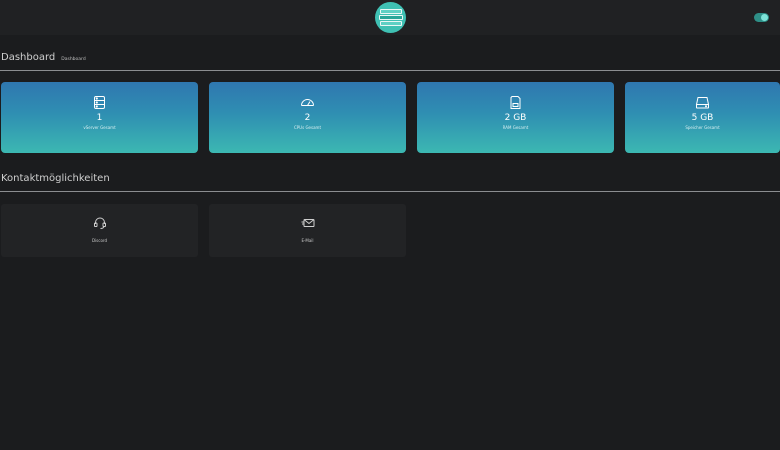 The width and height of the screenshot is (780, 450). What do you see at coordinates (515, 127) in the screenshot?
I see `stat-label: RAM Gesamt` at bounding box center [515, 127].